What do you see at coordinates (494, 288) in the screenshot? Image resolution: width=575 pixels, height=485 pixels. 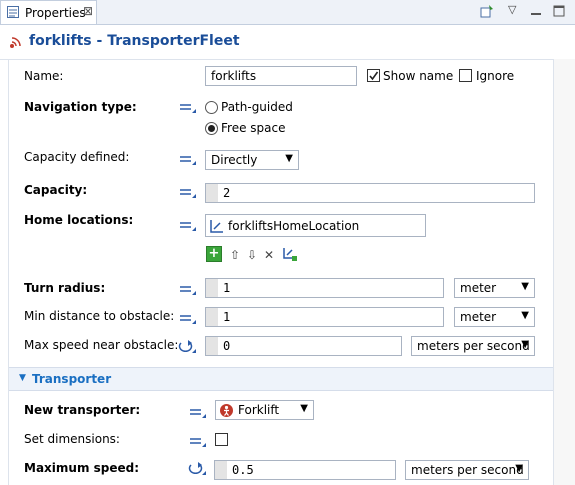 I see `turn-radius-unit-select: meter ▼` at bounding box center [494, 288].